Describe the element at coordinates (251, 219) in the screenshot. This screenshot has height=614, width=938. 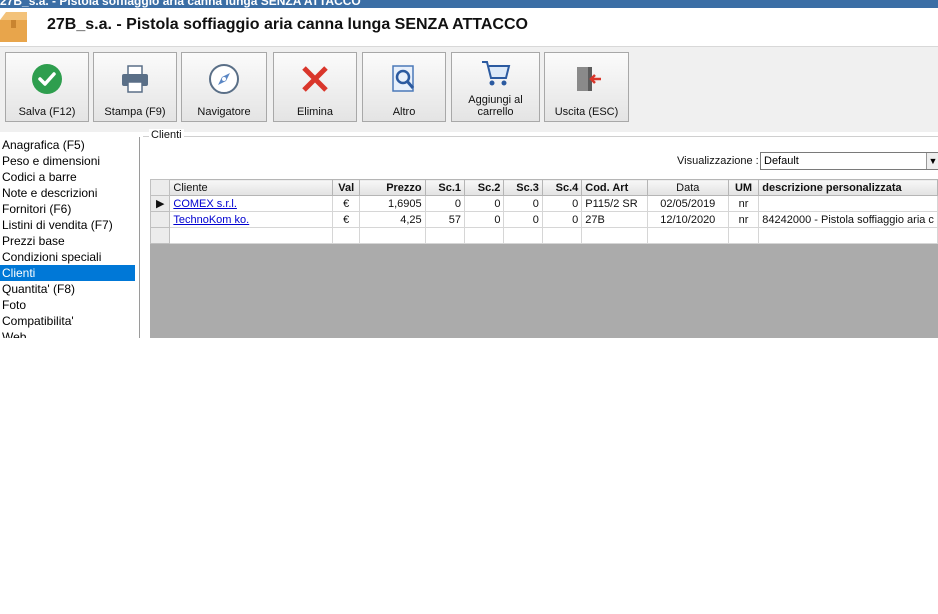
I see `cell-cliente: TechnoKom ko.` at that location.